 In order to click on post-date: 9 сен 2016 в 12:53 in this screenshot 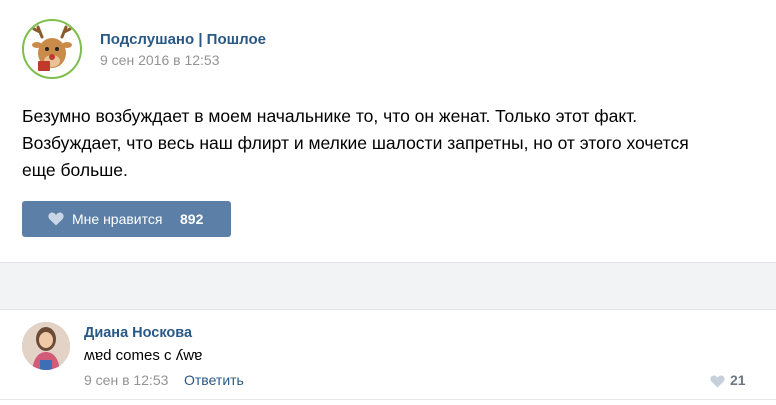, I will do `click(159, 60)`.